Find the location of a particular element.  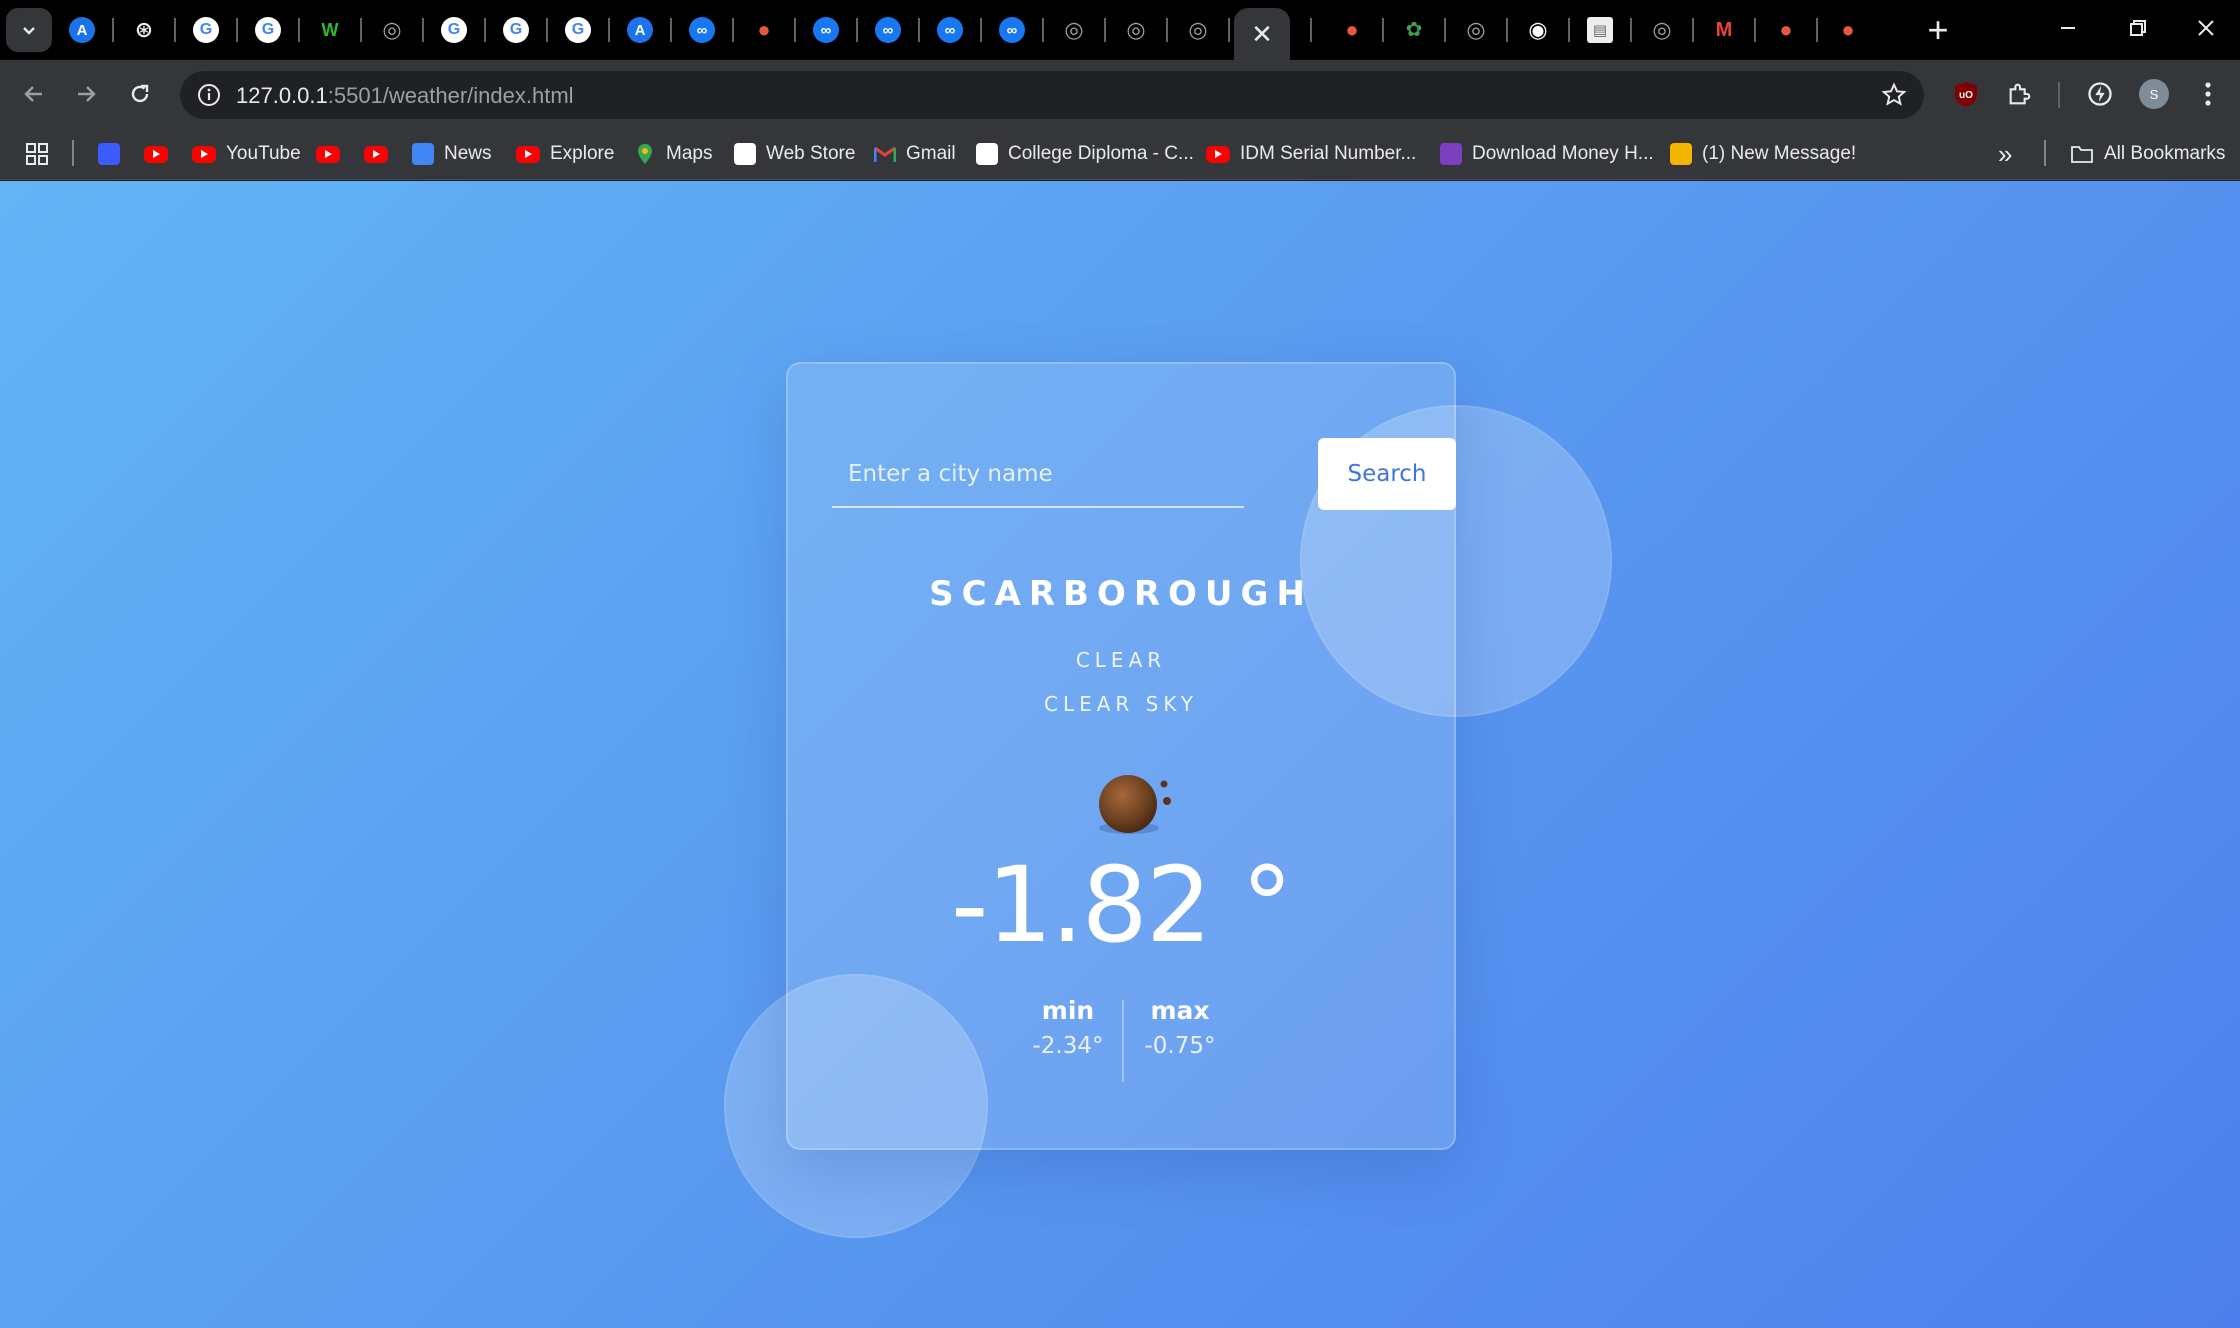

bookmark-1-new-message: (1) New Message! is located at coordinates (1763, 154).